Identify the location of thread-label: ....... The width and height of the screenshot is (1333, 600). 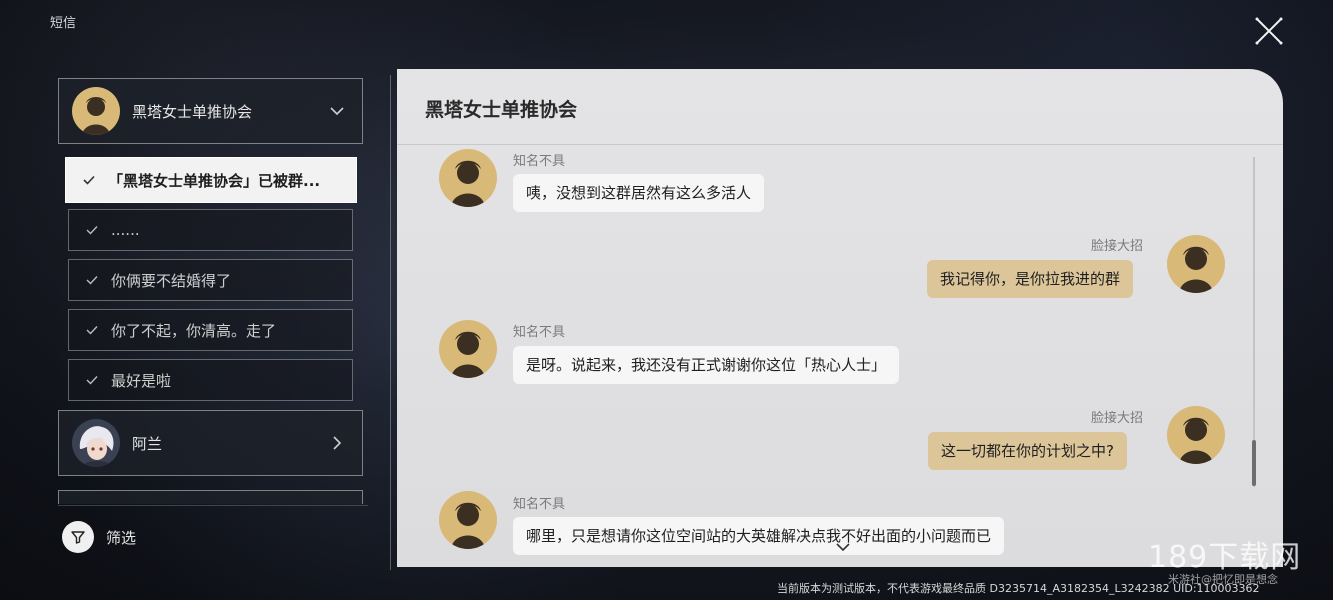
(125, 230).